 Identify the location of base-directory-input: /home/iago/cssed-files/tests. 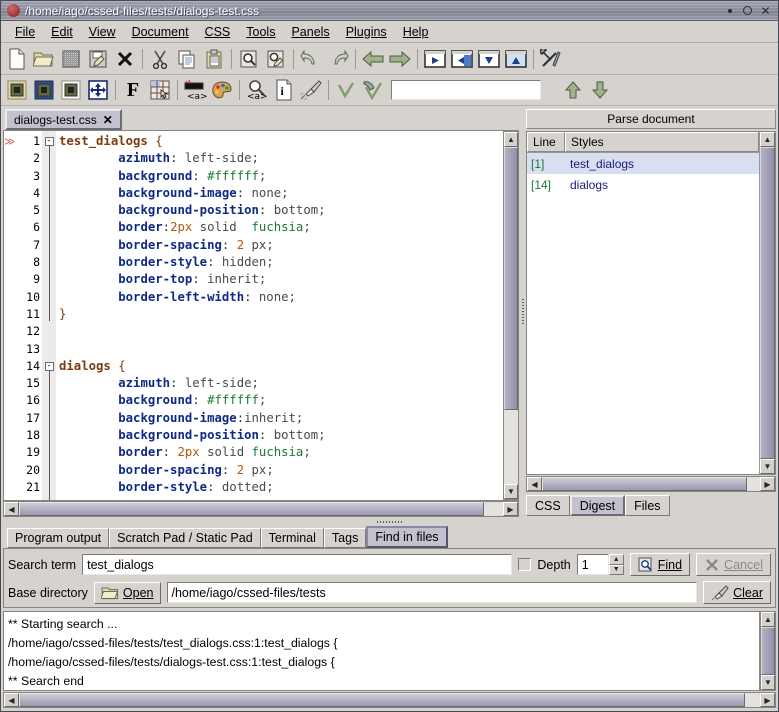
(432, 592).